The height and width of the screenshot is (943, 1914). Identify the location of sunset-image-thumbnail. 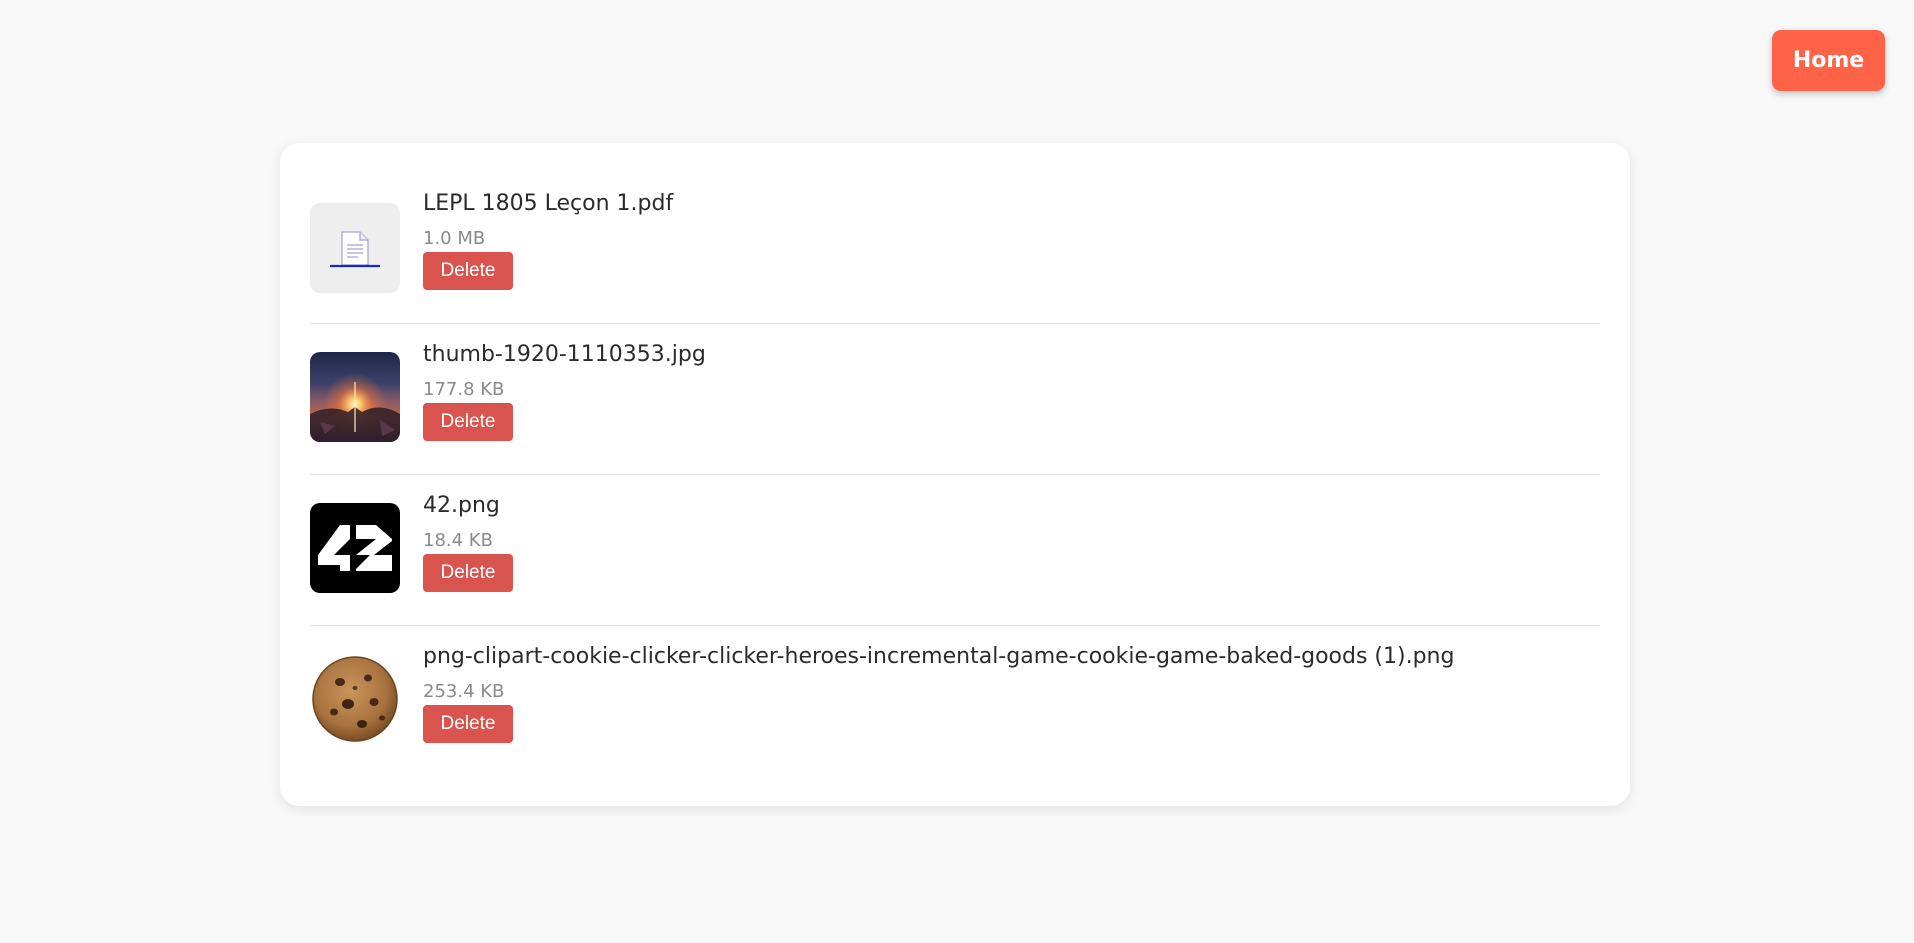
(355, 397).